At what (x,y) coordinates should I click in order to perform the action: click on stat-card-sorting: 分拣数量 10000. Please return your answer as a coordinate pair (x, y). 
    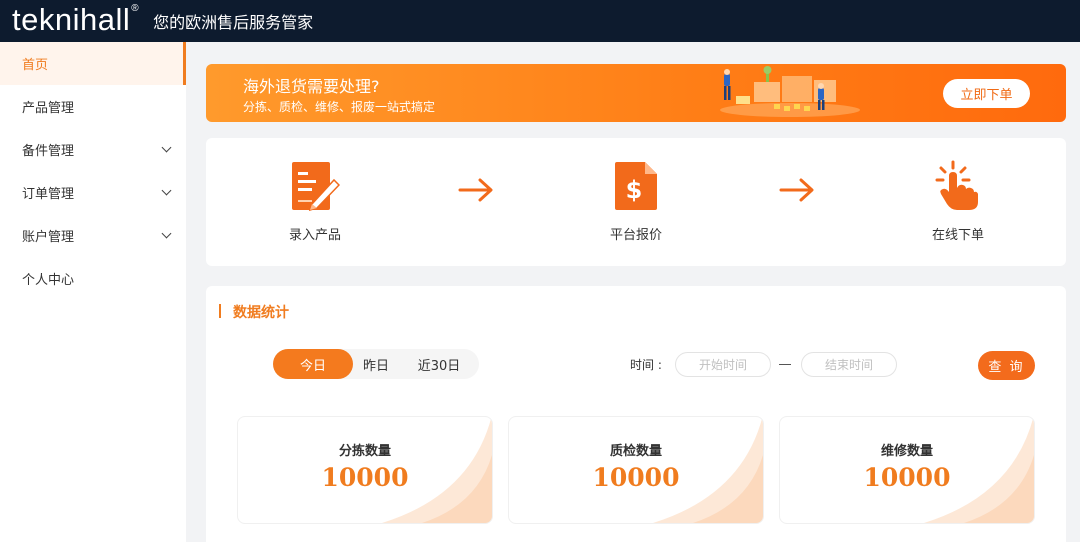
    Looking at the image, I should click on (365, 470).